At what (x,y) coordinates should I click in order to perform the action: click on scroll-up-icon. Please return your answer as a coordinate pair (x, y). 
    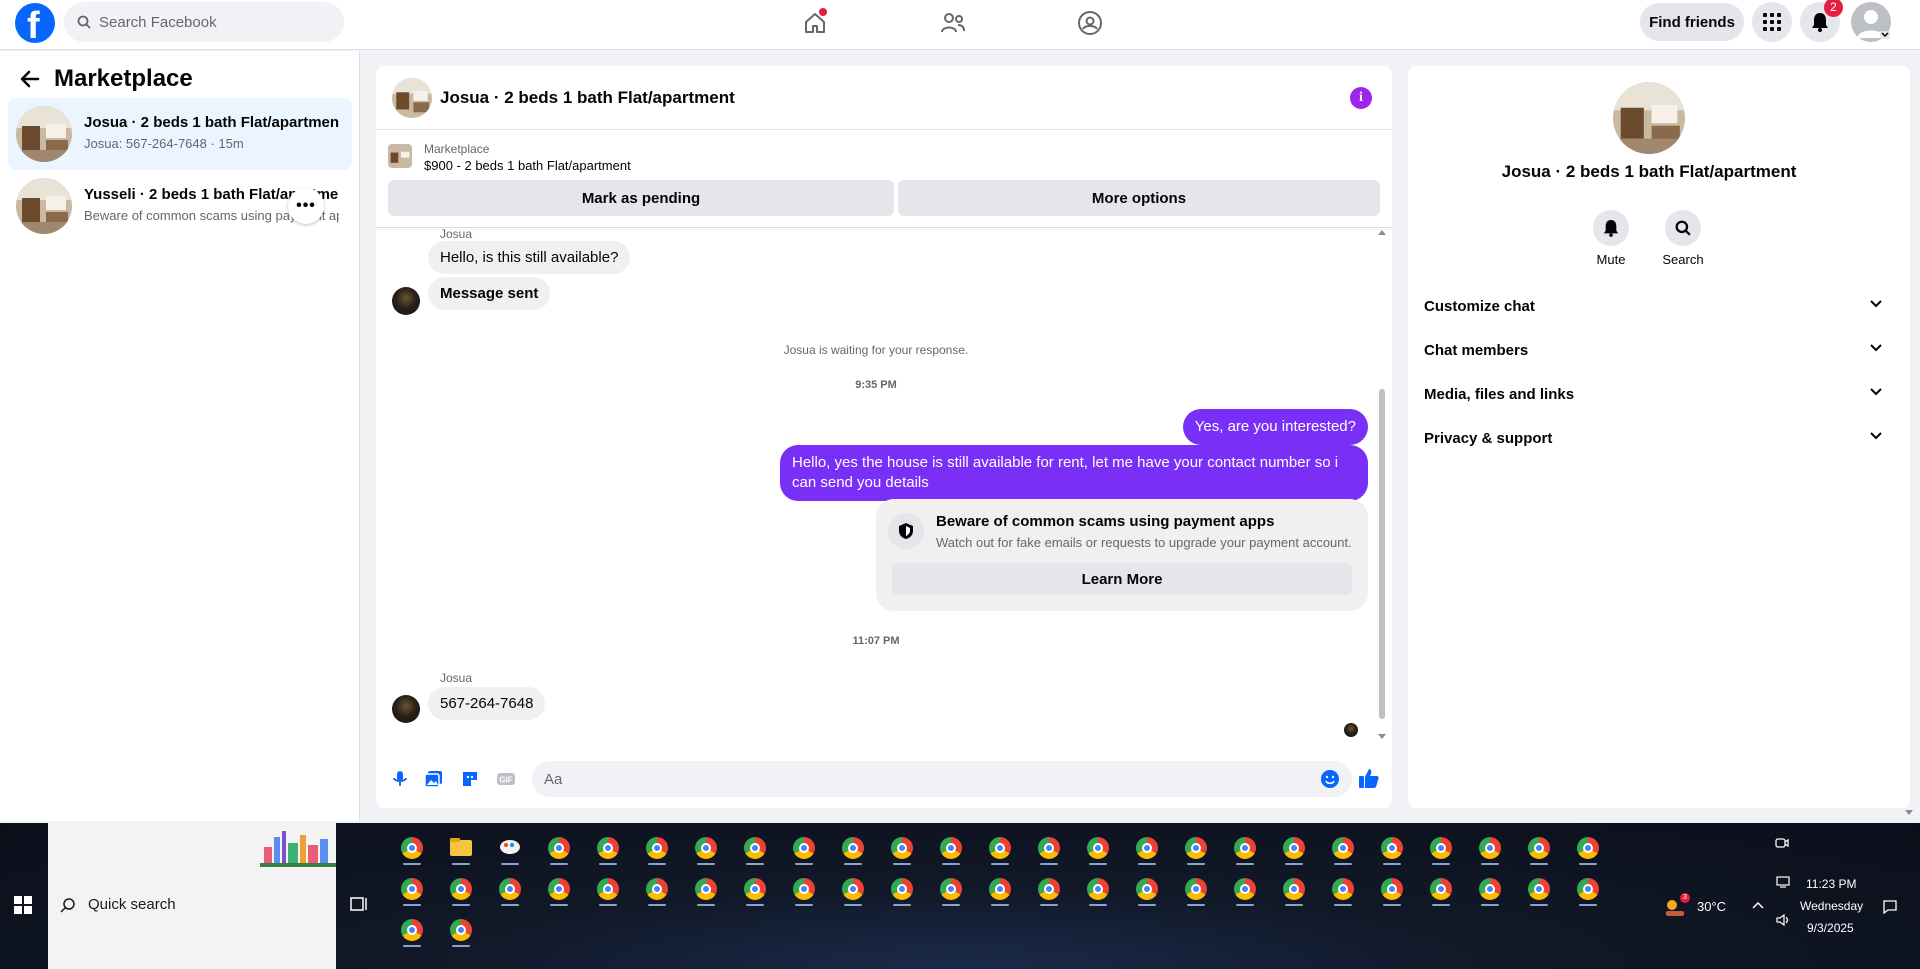
    Looking at the image, I should click on (1382, 232).